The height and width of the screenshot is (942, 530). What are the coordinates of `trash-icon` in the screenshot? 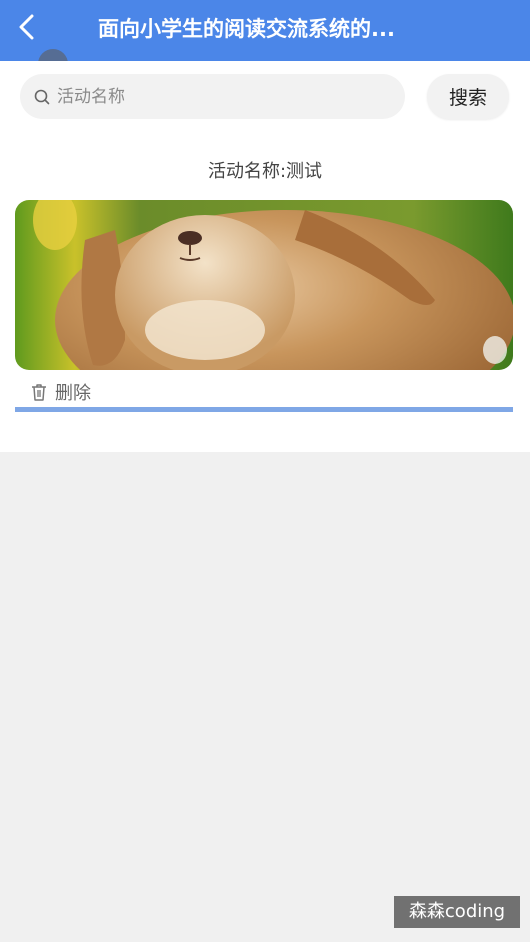 It's located at (39, 392).